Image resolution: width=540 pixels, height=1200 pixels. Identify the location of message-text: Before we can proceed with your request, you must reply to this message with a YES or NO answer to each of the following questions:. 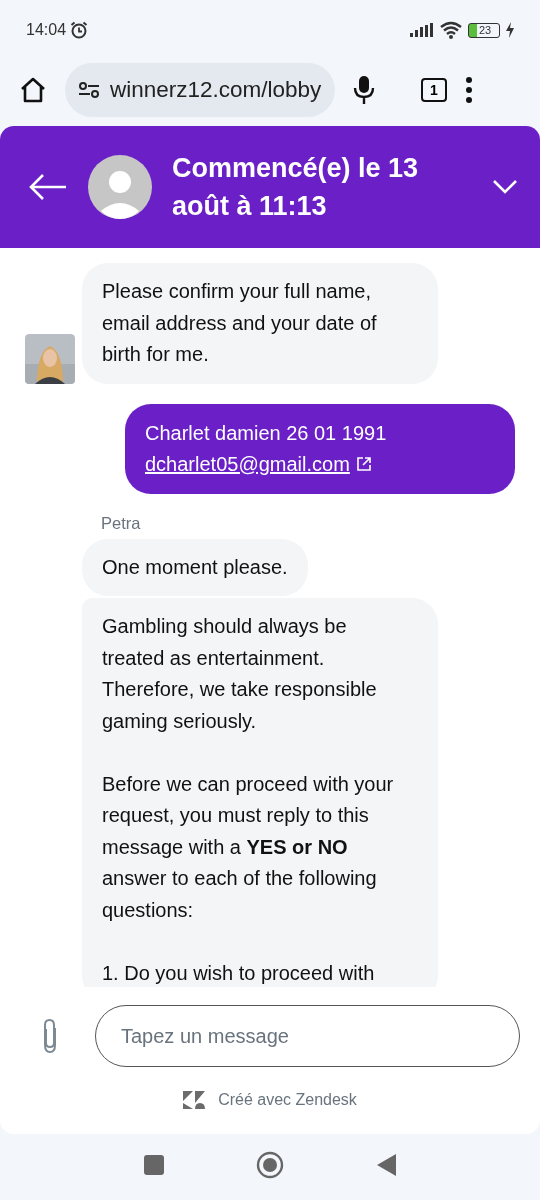
(248, 847).